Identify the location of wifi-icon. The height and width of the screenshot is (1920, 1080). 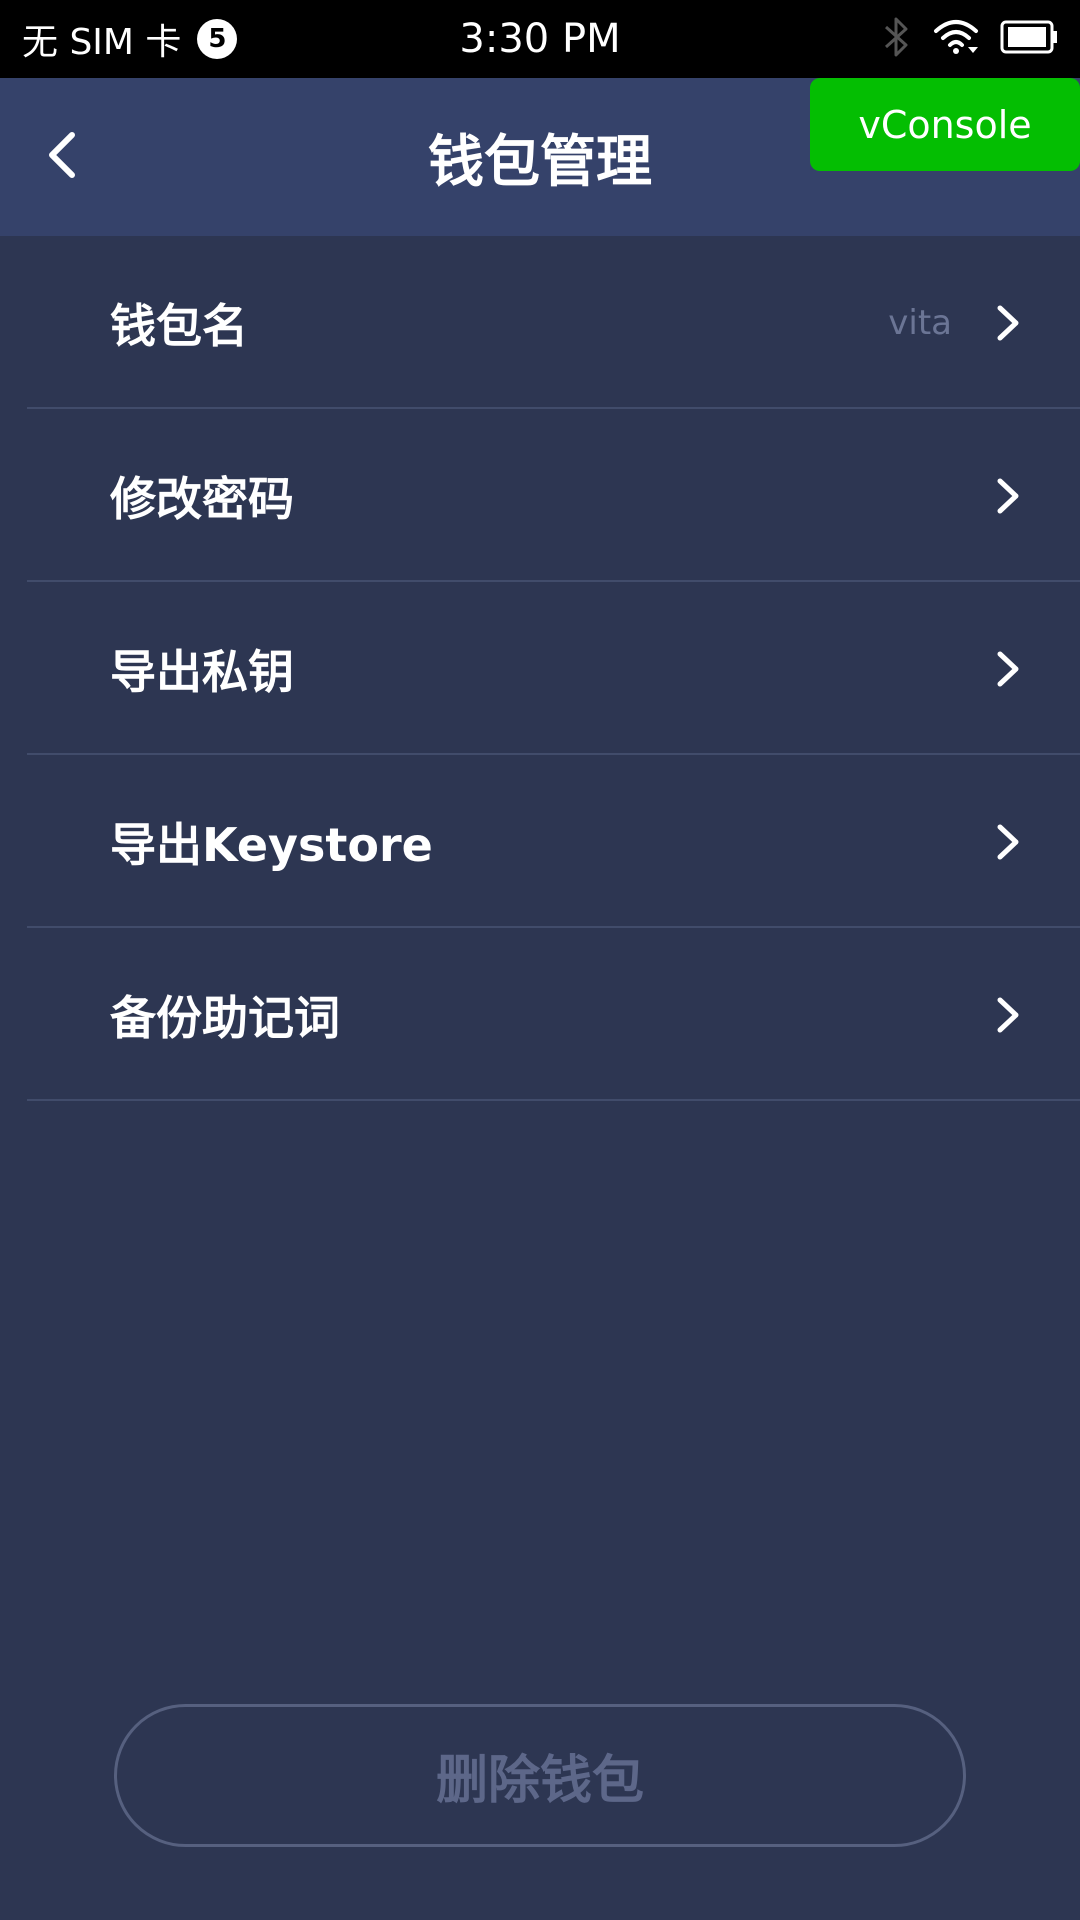
(956, 39).